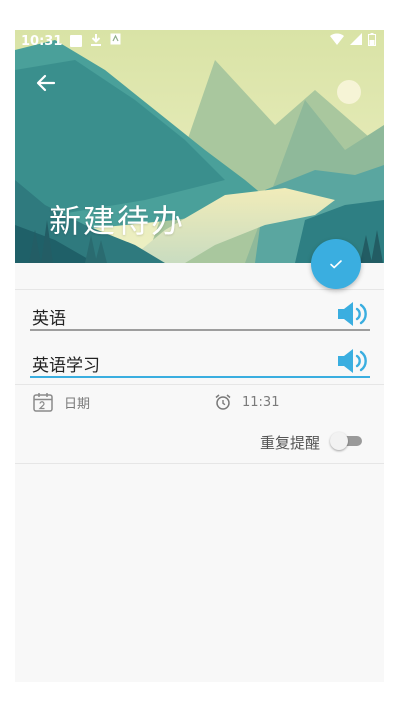 The height and width of the screenshot is (710, 400). What do you see at coordinates (372, 41) in the screenshot?
I see `battery-icon` at bounding box center [372, 41].